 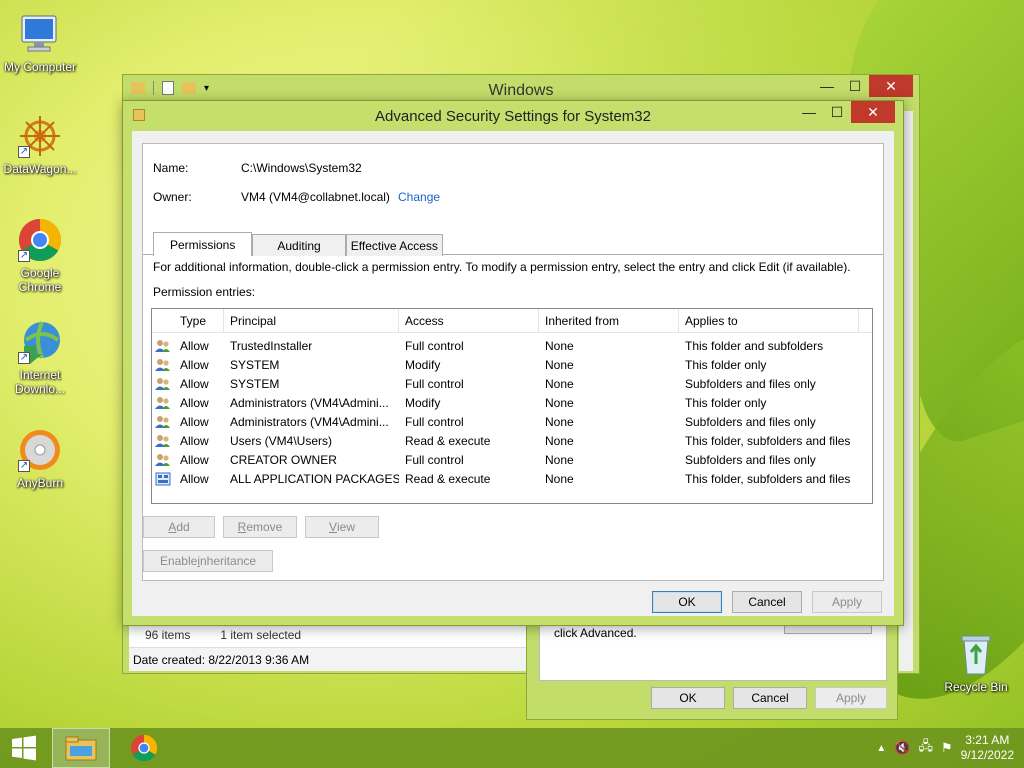 I want to click on tab-permissions: Permissions, so click(x=203, y=244).